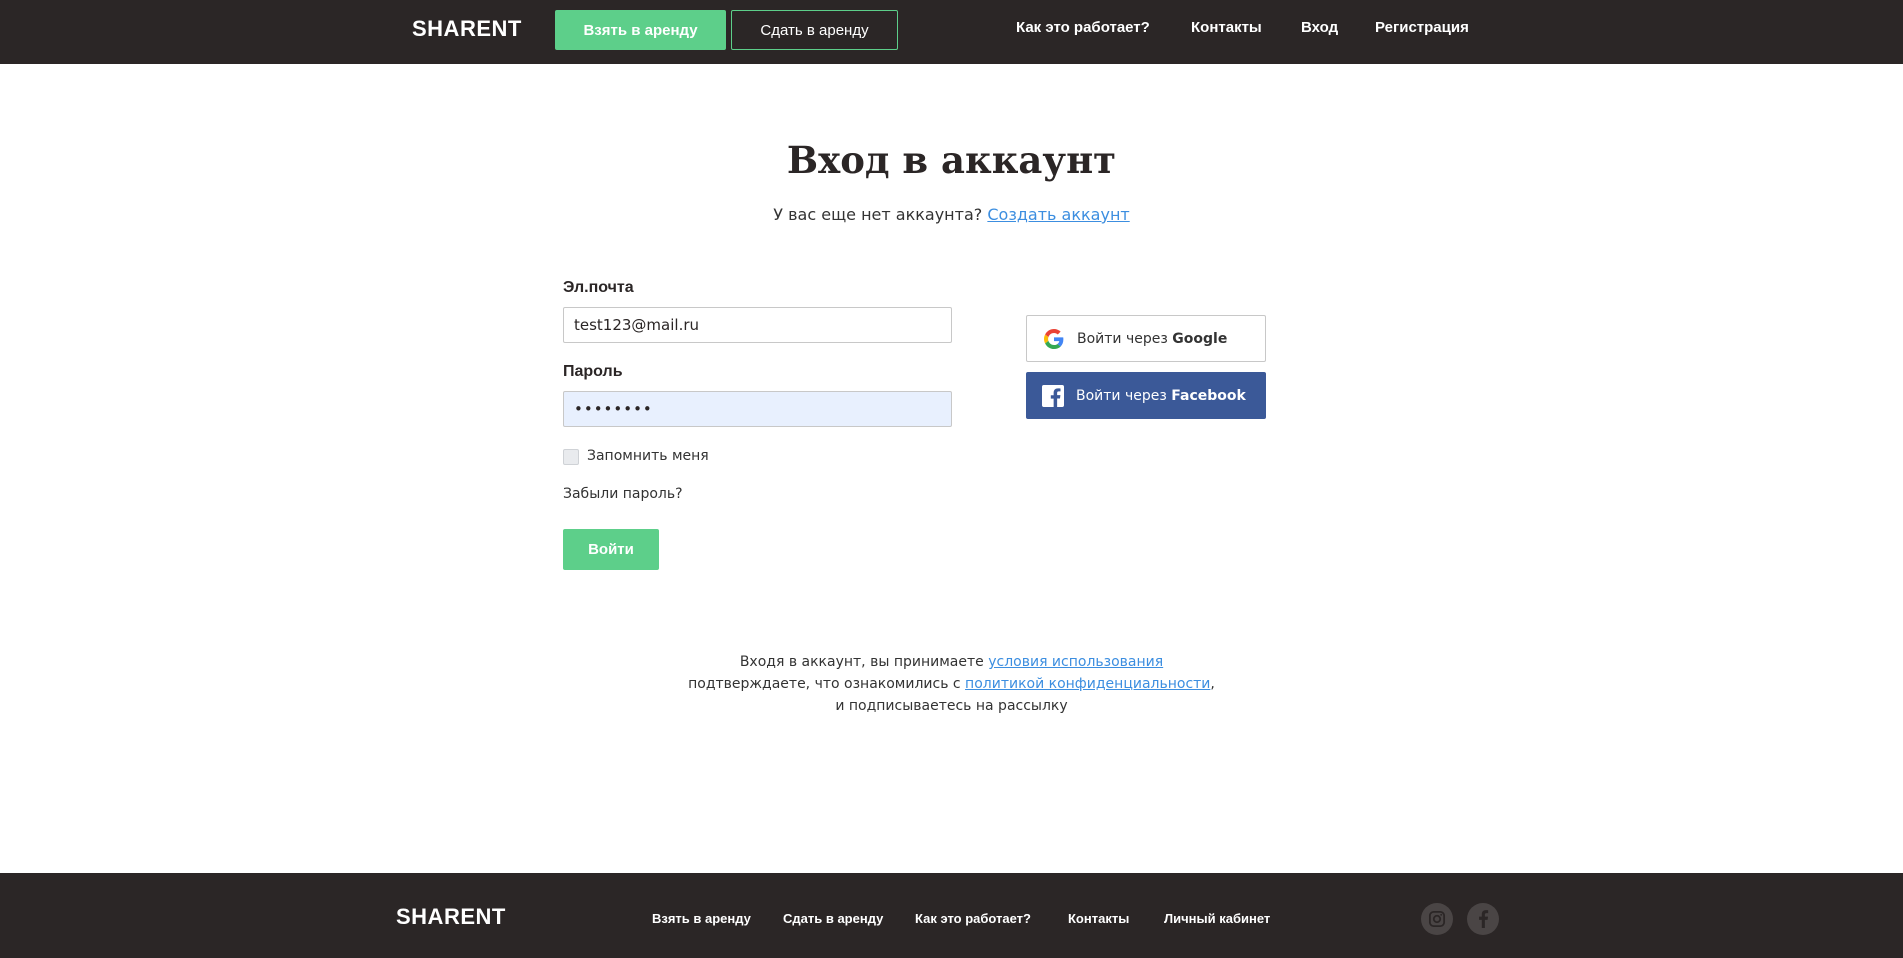 The height and width of the screenshot is (958, 1903). What do you see at coordinates (598, 287) in the screenshot?
I see `email-label: Эл.почта` at bounding box center [598, 287].